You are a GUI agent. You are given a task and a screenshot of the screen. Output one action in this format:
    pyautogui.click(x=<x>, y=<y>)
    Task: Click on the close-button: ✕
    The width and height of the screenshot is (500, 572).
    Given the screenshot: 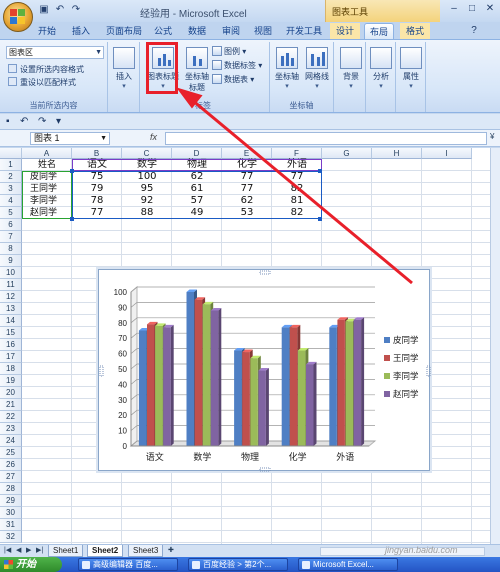 What is the action you would take?
    pyautogui.click(x=490, y=9)
    